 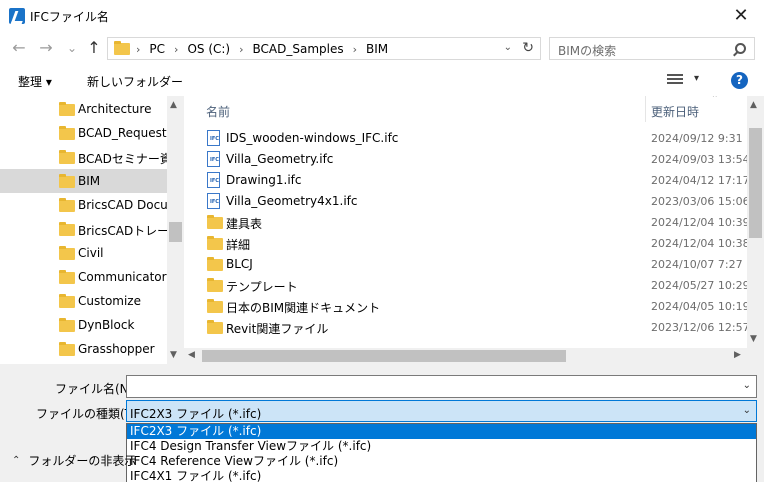 I want to click on file-name: 建具表, so click(x=244, y=224).